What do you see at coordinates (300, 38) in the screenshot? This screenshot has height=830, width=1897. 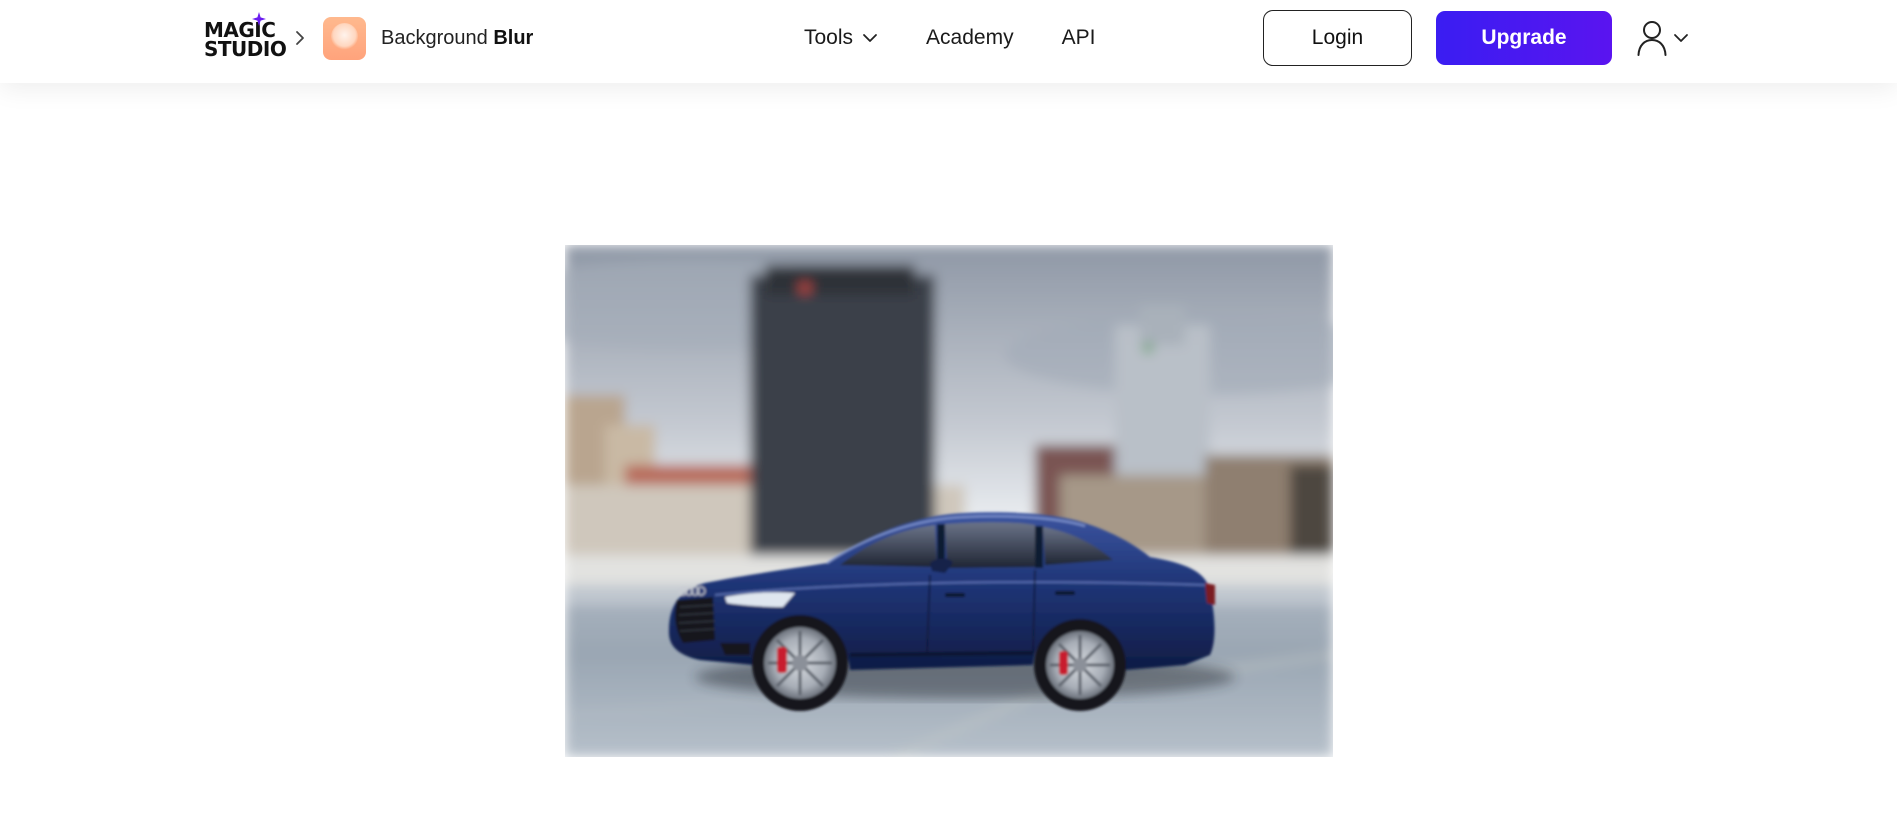 I see `chevron-right-icon` at bounding box center [300, 38].